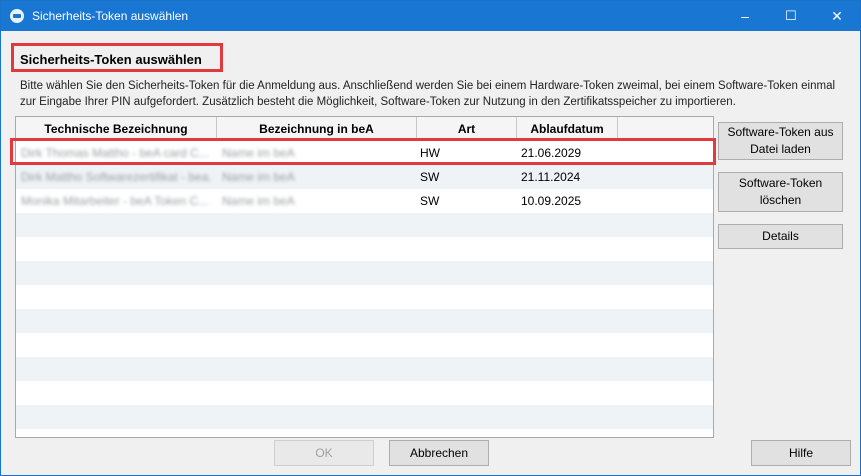 This screenshot has height=476, width=861. What do you see at coordinates (837, 16) in the screenshot?
I see `close-icon: ✕` at bounding box center [837, 16].